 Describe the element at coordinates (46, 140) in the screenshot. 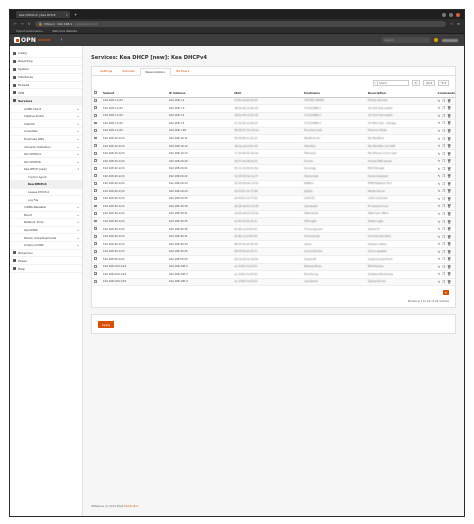

I see `sidebar-sub-dnsmasq: Dnsmasq DNS ▸` at that location.